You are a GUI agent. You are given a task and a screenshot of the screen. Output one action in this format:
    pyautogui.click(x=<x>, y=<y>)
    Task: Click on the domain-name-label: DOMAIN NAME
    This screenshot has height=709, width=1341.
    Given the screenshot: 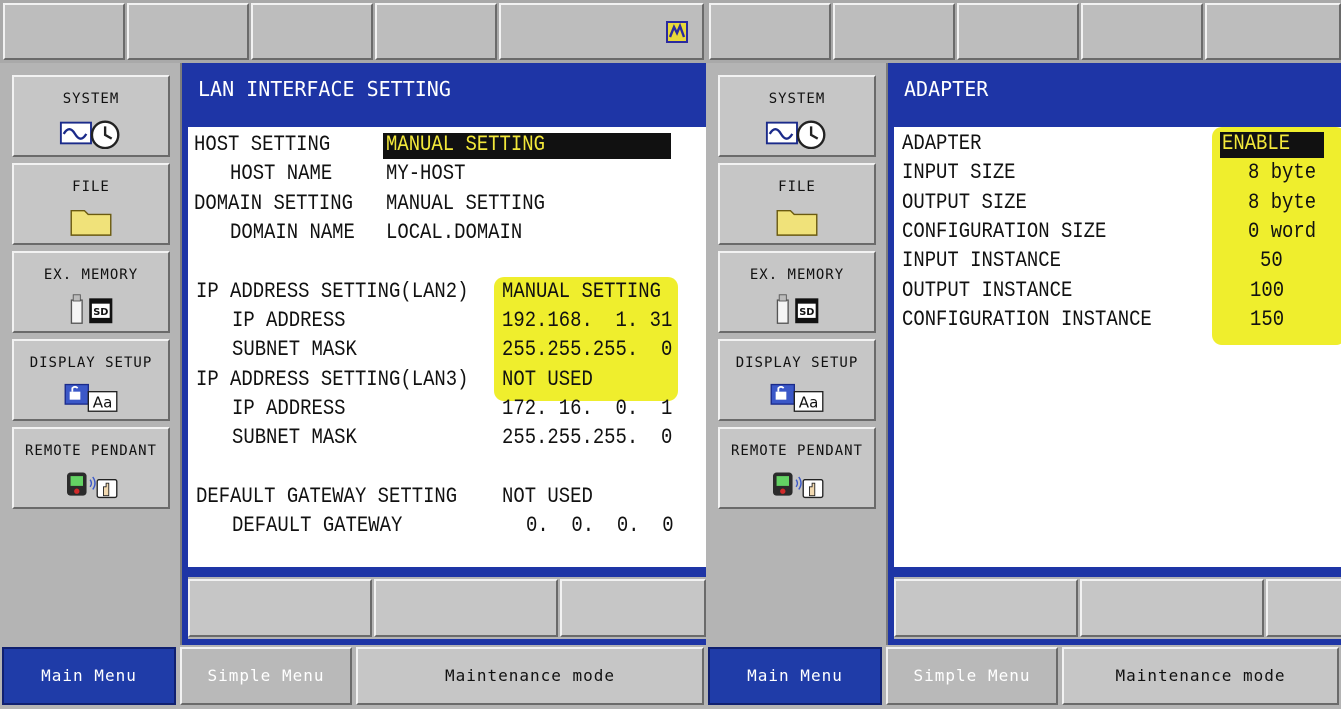 What is the action you would take?
    pyautogui.click(x=292, y=232)
    